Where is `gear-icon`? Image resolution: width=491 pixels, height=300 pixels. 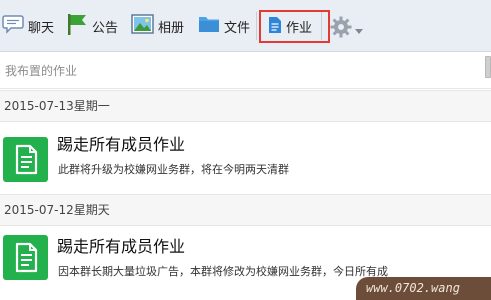 gear-icon is located at coordinates (341, 29).